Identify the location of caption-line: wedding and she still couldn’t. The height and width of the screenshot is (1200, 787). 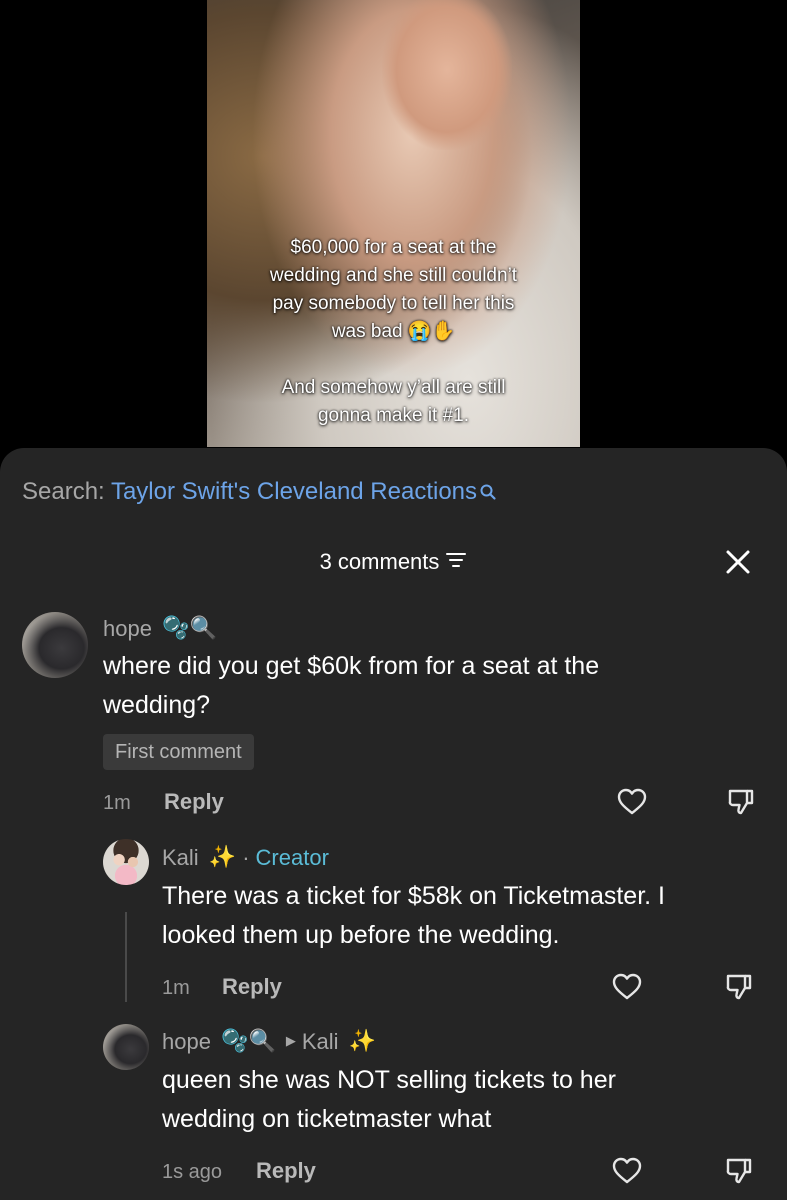
(393, 275).